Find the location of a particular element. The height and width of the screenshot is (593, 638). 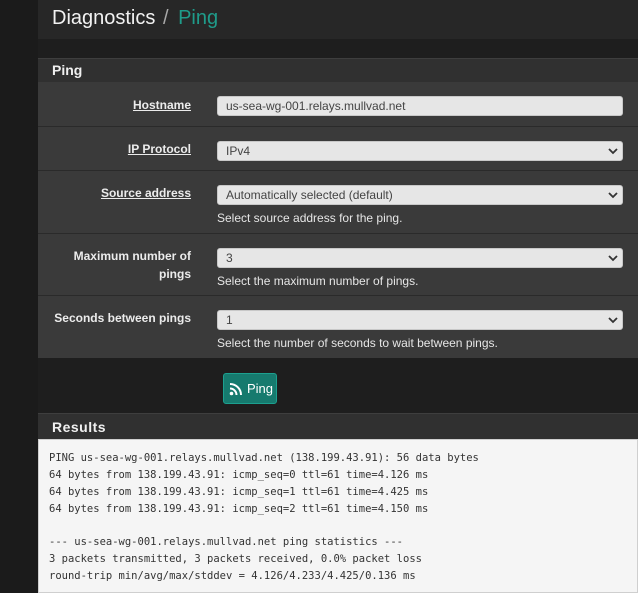

breadcrumb: Diagnostics / Ping is located at coordinates (135, 18).